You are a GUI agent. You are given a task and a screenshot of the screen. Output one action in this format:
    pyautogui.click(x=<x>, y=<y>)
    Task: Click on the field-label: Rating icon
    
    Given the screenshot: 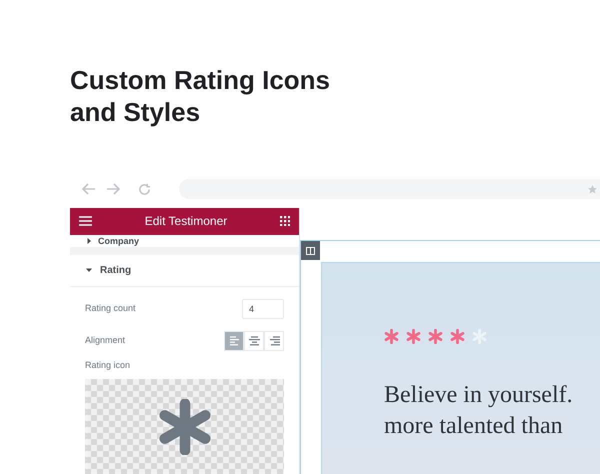 What is the action you would take?
    pyautogui.click(x=107, y=365)
    